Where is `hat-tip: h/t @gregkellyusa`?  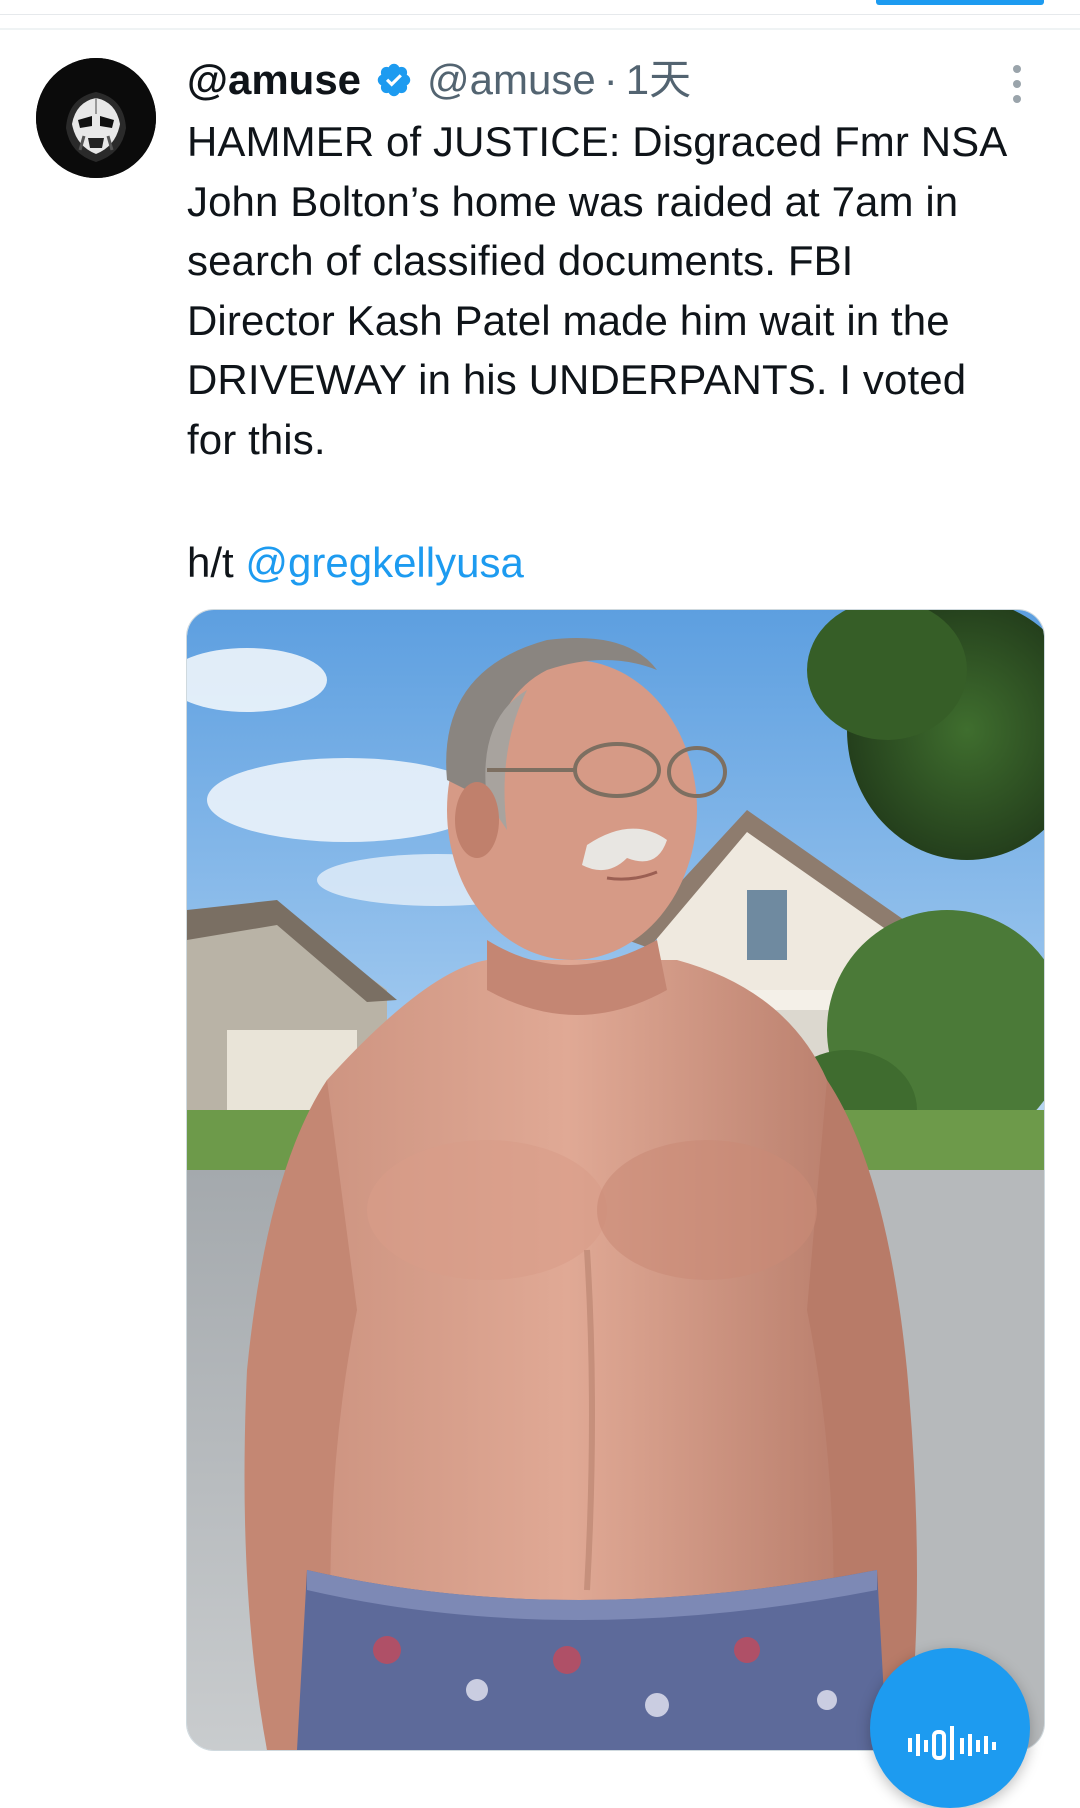 hat-tip: h/t @gregkellyusa is located at coordinates (355, 562).